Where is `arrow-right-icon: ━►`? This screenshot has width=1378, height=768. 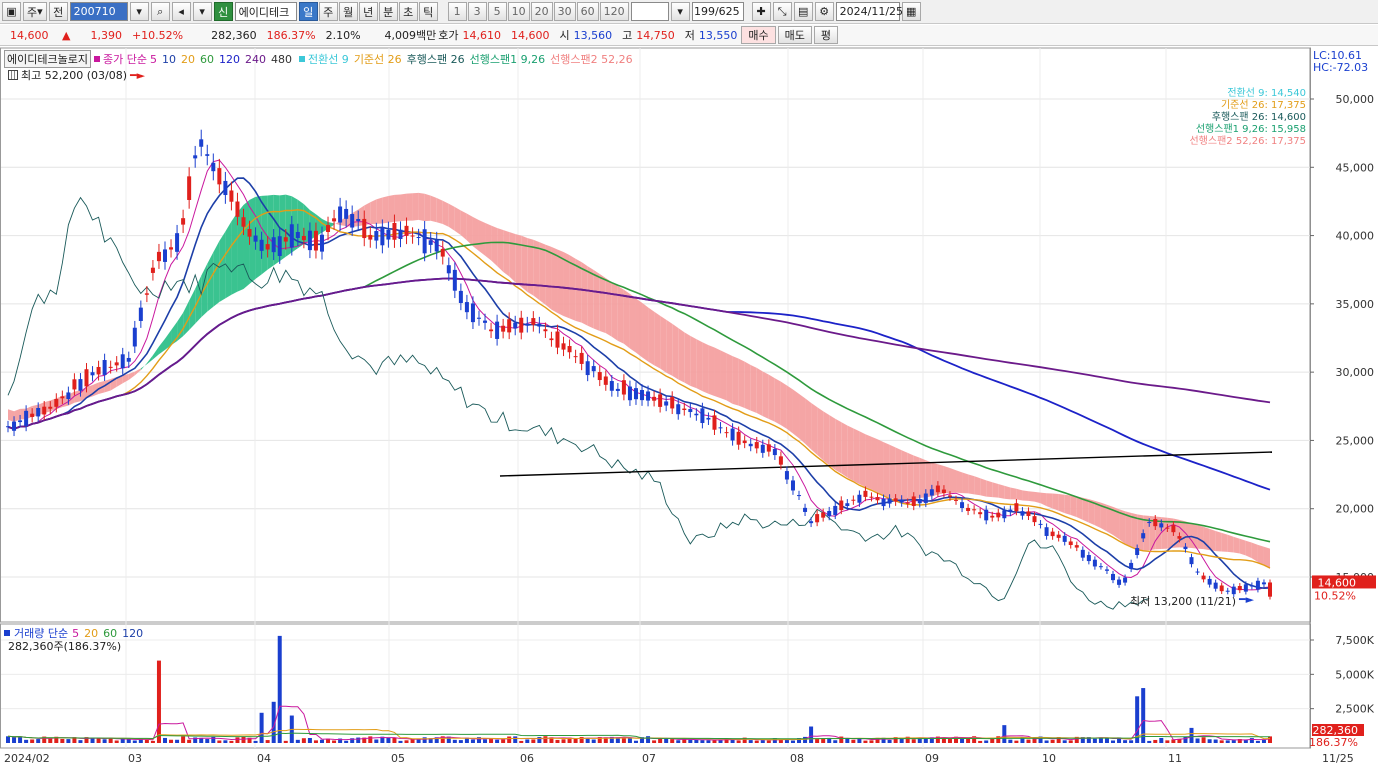 arrow-right-icon: ━► is located at coordinates (1247, 599).